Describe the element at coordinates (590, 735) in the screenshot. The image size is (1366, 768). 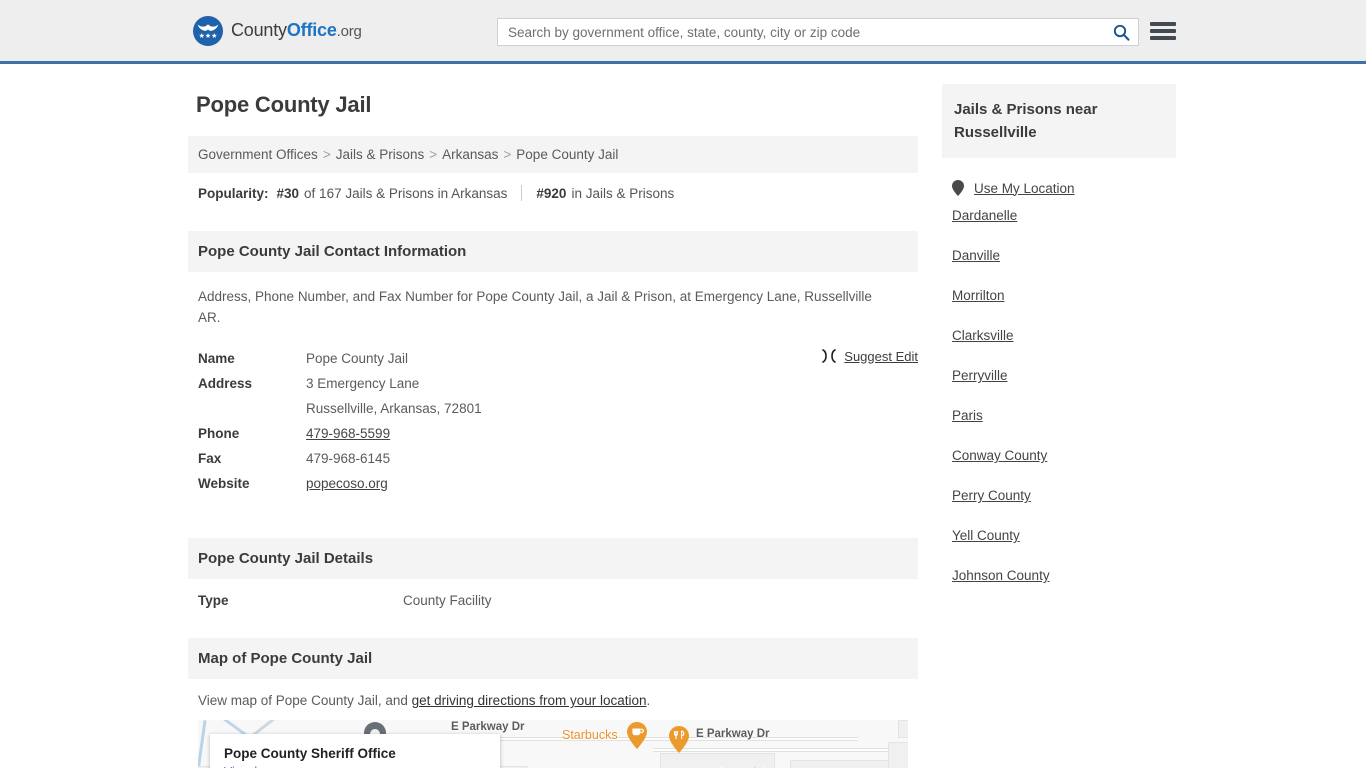
I see `map-poi-label-starbucks: Starbucks` at that location.